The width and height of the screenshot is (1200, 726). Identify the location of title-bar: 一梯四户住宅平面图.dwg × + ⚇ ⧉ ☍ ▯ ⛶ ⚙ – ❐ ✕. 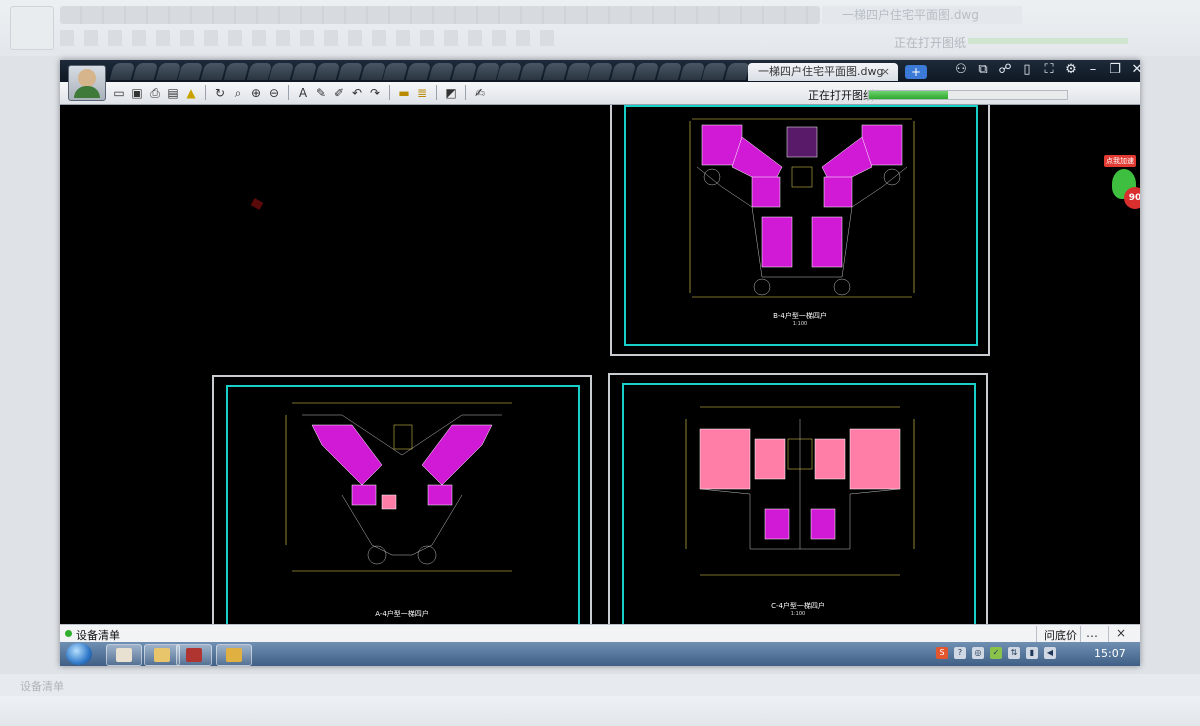
(601, 71).